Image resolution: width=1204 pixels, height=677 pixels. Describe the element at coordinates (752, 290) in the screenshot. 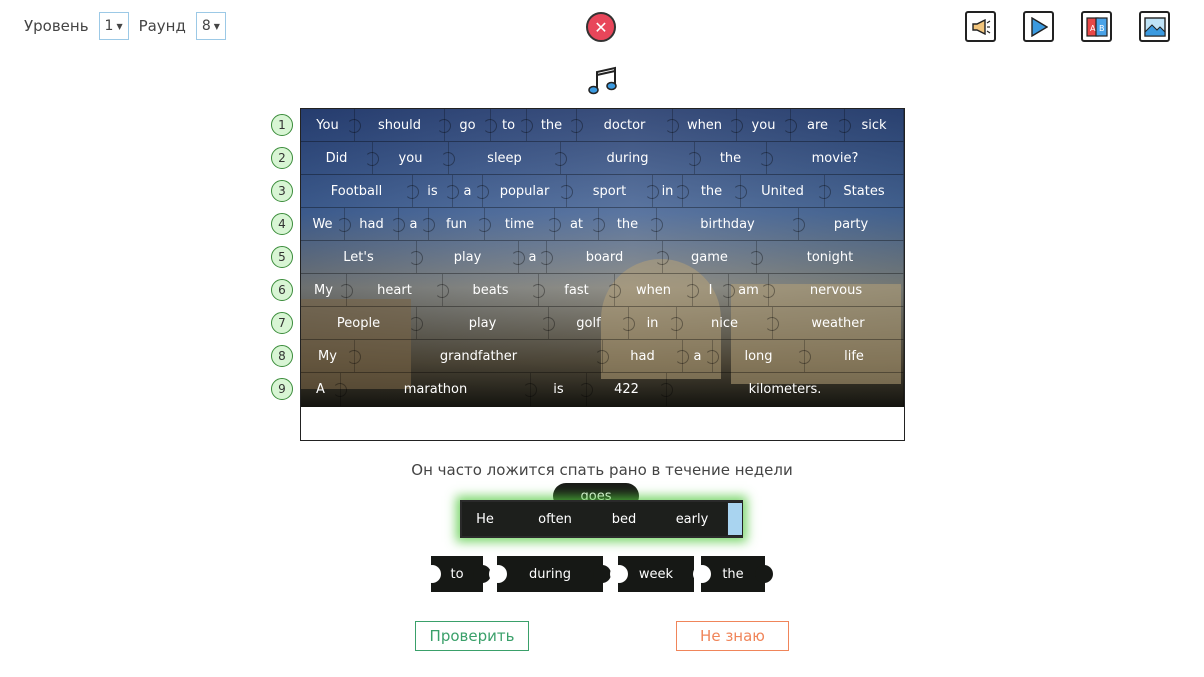

I see `word-piece: am` at that location.